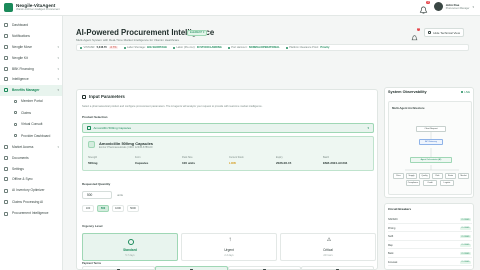  What do you see at coordinates (31, 36) in the screenshot?
I see `sidebar-item-notifications: Notifications` at bounding box center [31, 36].